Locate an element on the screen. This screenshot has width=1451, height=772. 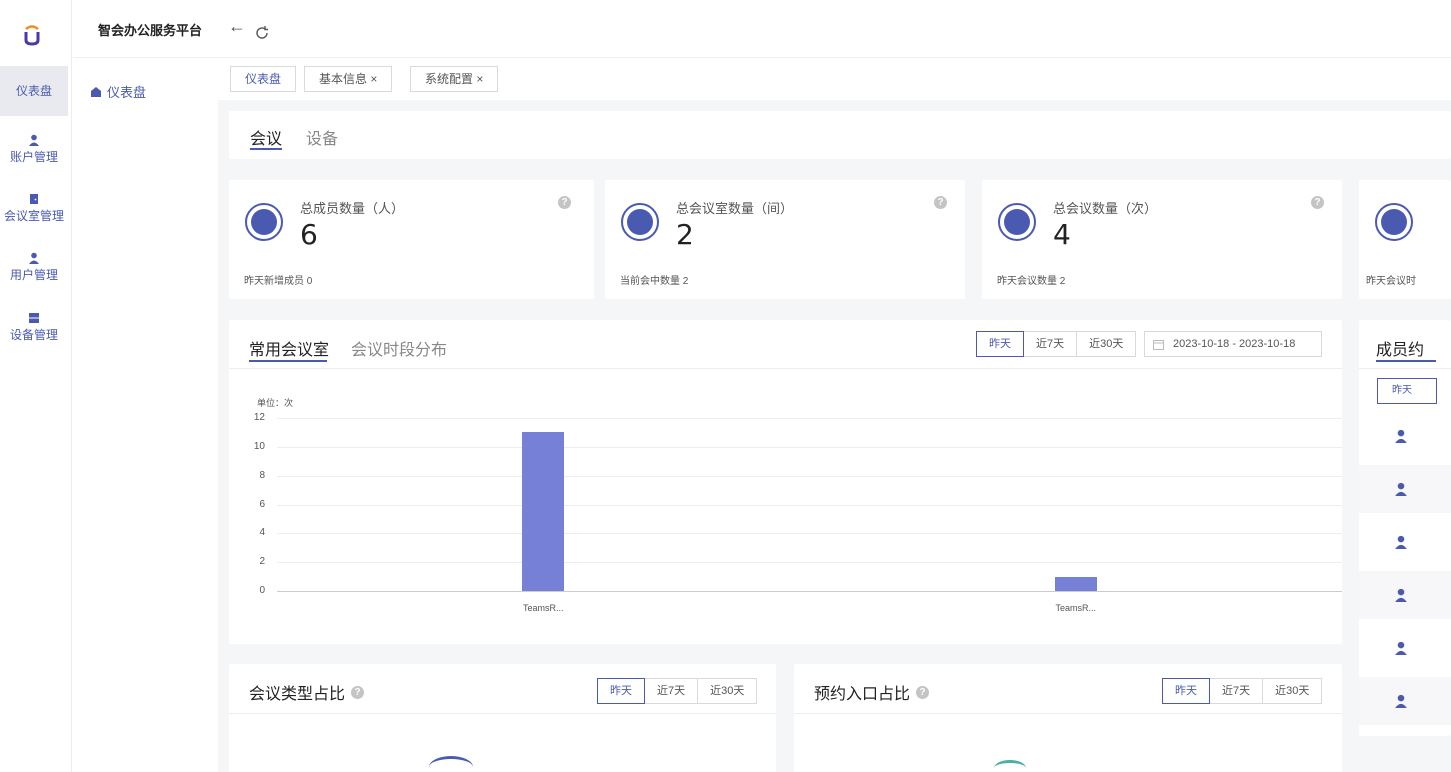
home-icon is located at coordinates (96, 91).